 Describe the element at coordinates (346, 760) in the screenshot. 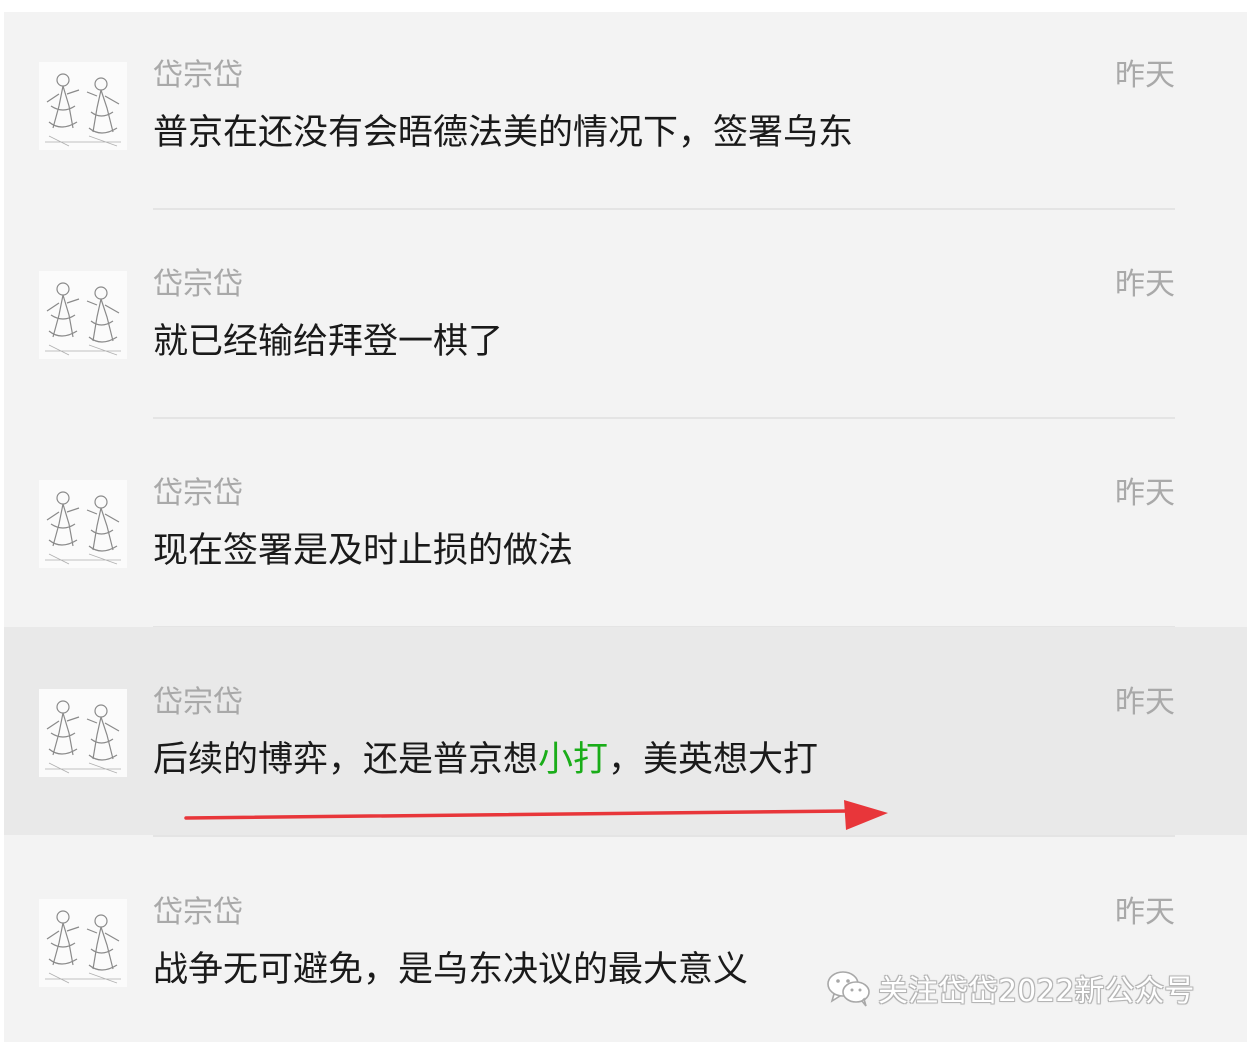

I see `comment-text-part: 后续的博弈，还是普京想` at that location.